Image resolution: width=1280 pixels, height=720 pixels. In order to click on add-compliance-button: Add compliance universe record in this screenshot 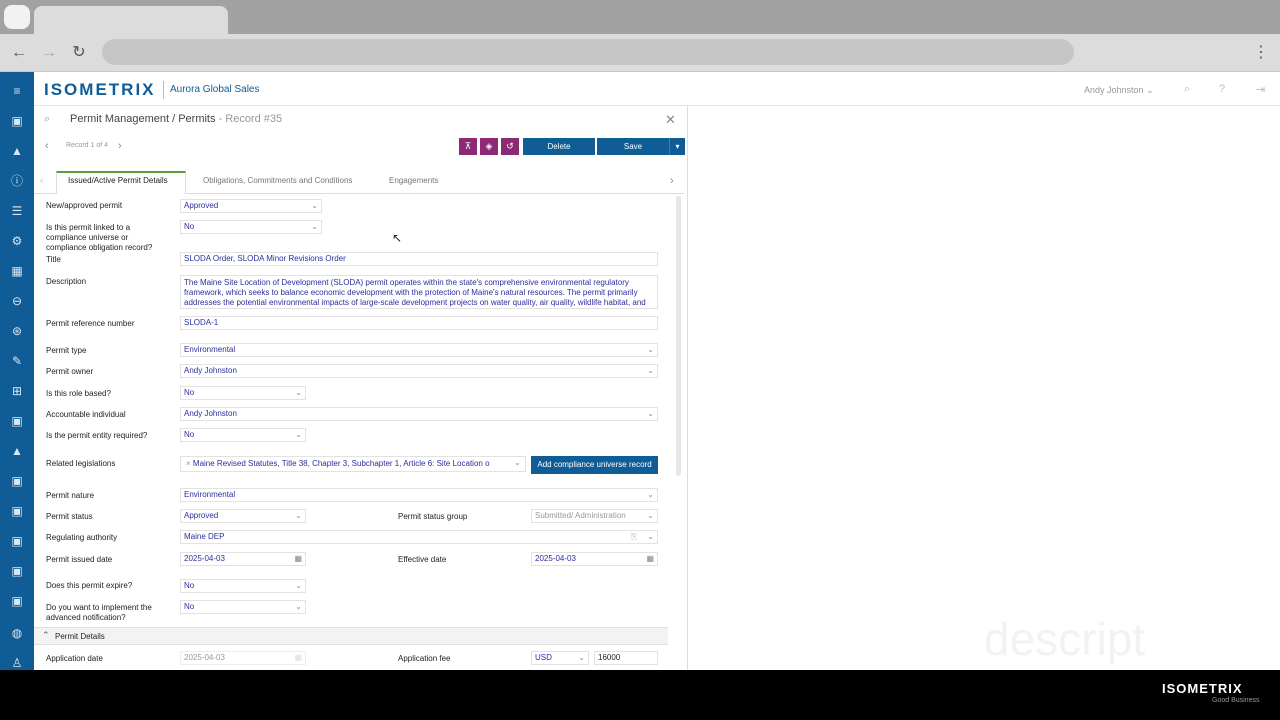, I will do `click(594, 465)`.